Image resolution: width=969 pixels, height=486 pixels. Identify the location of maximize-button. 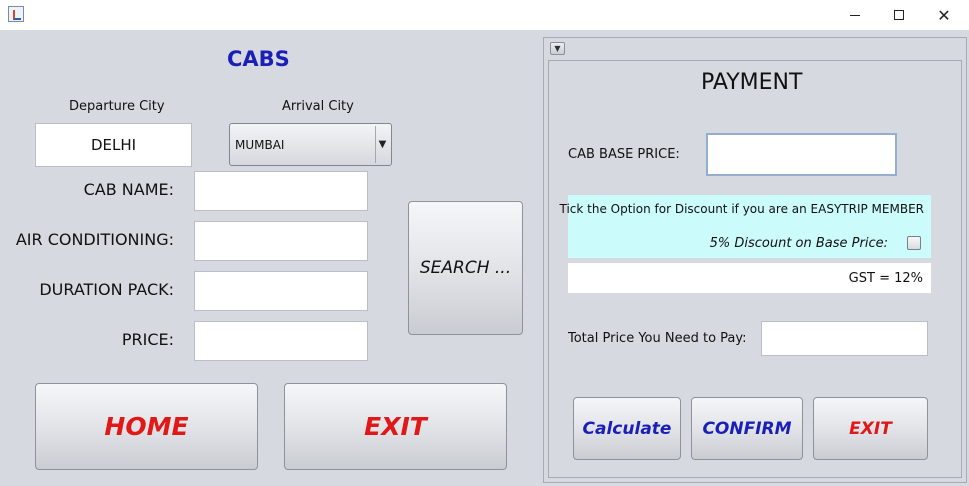
(899, 15).